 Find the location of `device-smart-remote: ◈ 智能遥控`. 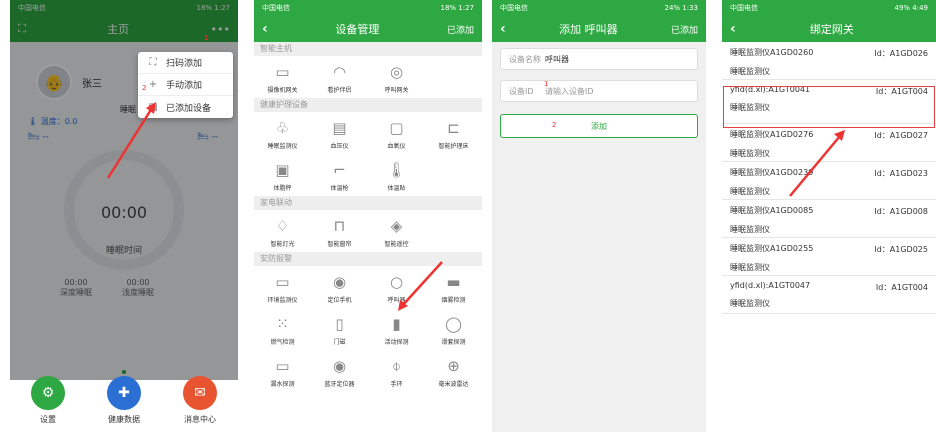

device-smart-remote: ◈ 智能遥控 is located at coordinates (396, 231).